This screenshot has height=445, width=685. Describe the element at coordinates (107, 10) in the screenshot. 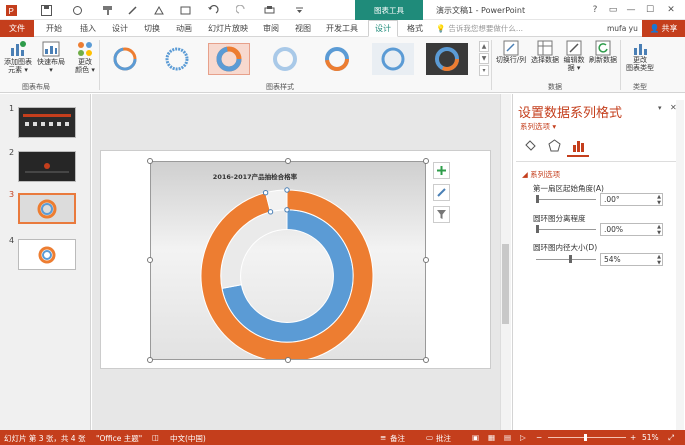

I see `format-painter-icon` at that location.